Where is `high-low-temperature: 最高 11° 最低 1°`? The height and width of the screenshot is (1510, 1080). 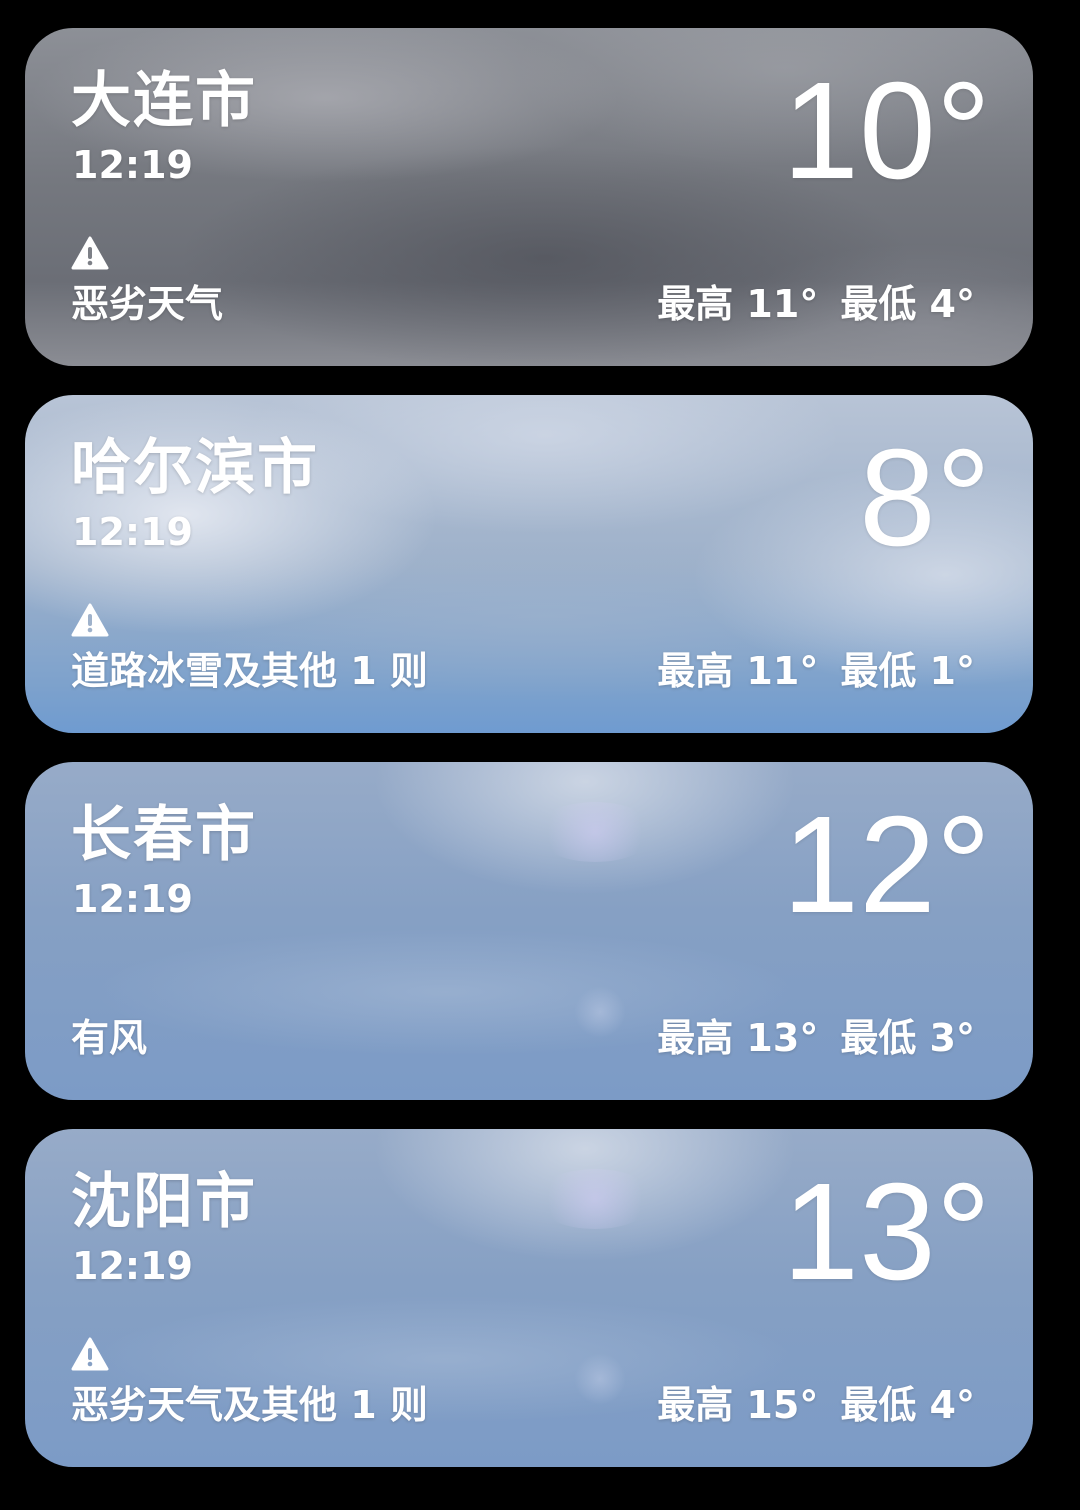
high-low-temperature: 最高 11° 最低 1° is located at coordinates (816, 671).